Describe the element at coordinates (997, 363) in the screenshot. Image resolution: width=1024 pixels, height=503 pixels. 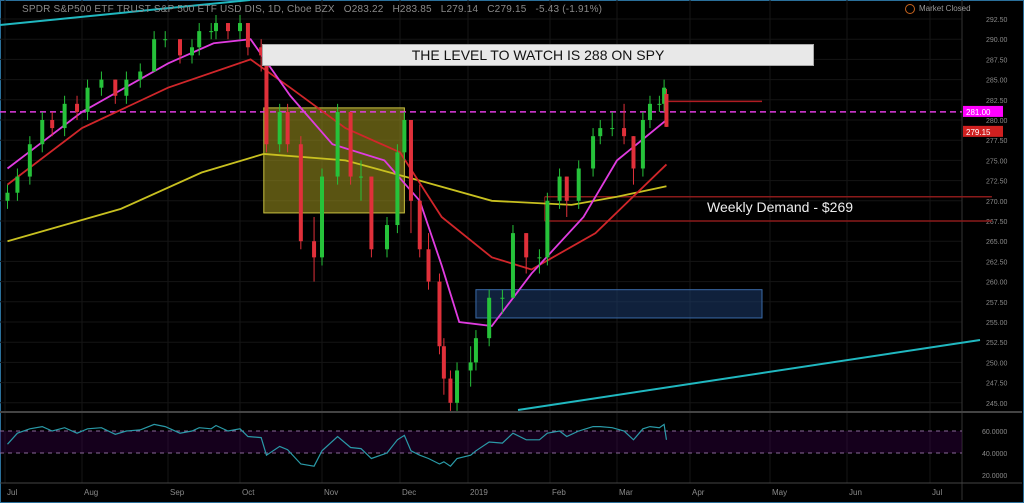
I see `y-tick-label: 250.00` at that location.